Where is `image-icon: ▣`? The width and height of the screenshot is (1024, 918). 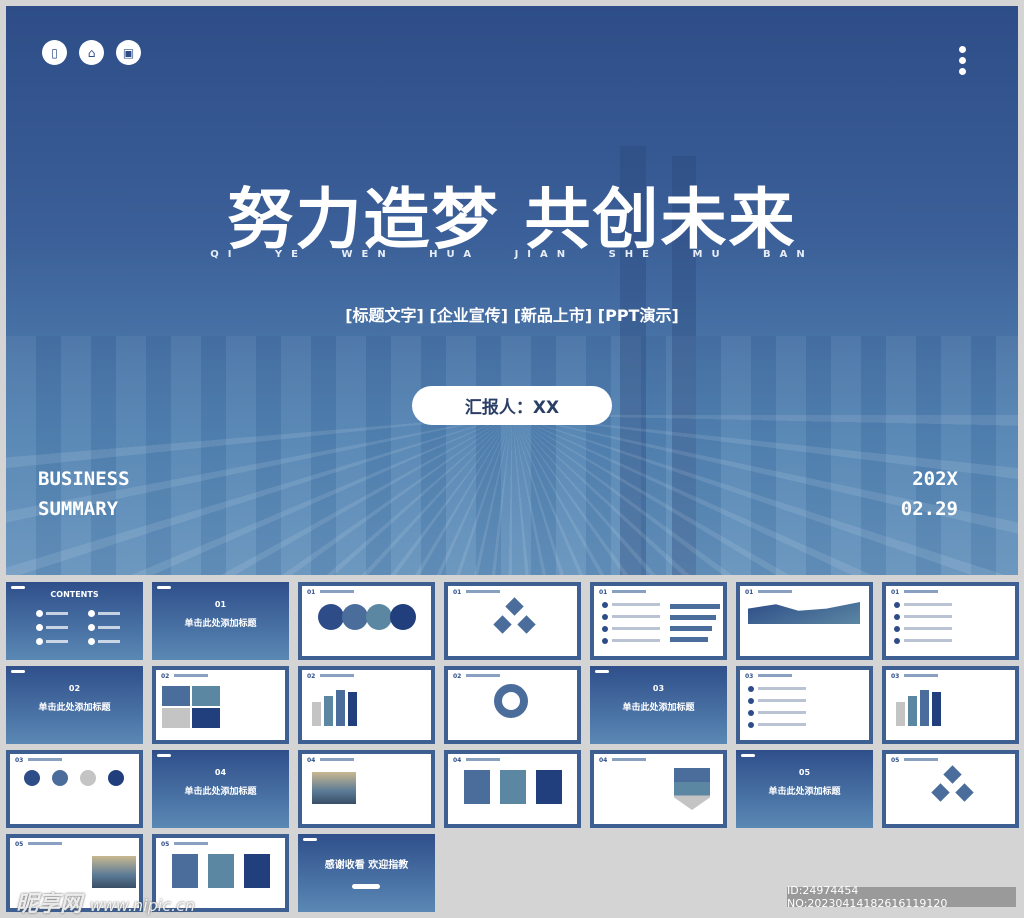
image-icon: ▣ is located at coordinates (128, 52).